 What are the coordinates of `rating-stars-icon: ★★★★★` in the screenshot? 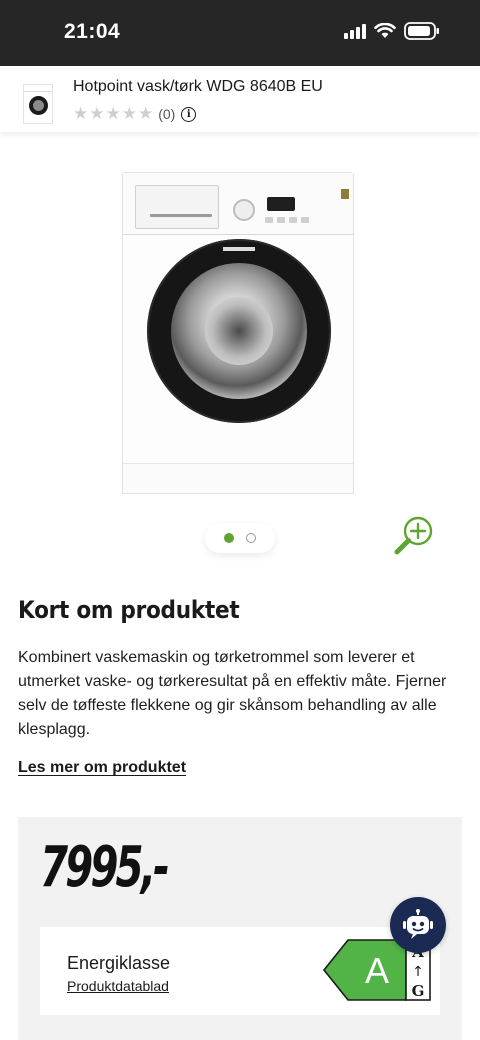 It's located at (114, 113).